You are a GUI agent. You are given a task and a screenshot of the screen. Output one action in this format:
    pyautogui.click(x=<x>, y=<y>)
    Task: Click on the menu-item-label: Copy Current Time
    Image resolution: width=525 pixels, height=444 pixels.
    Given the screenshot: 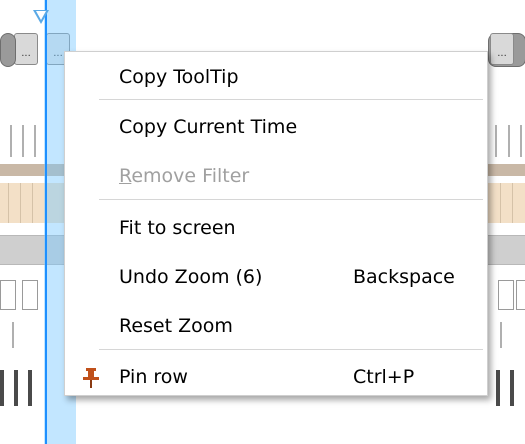 What is the action you would take?
    pyautogui.click(x=208, y=127)
    